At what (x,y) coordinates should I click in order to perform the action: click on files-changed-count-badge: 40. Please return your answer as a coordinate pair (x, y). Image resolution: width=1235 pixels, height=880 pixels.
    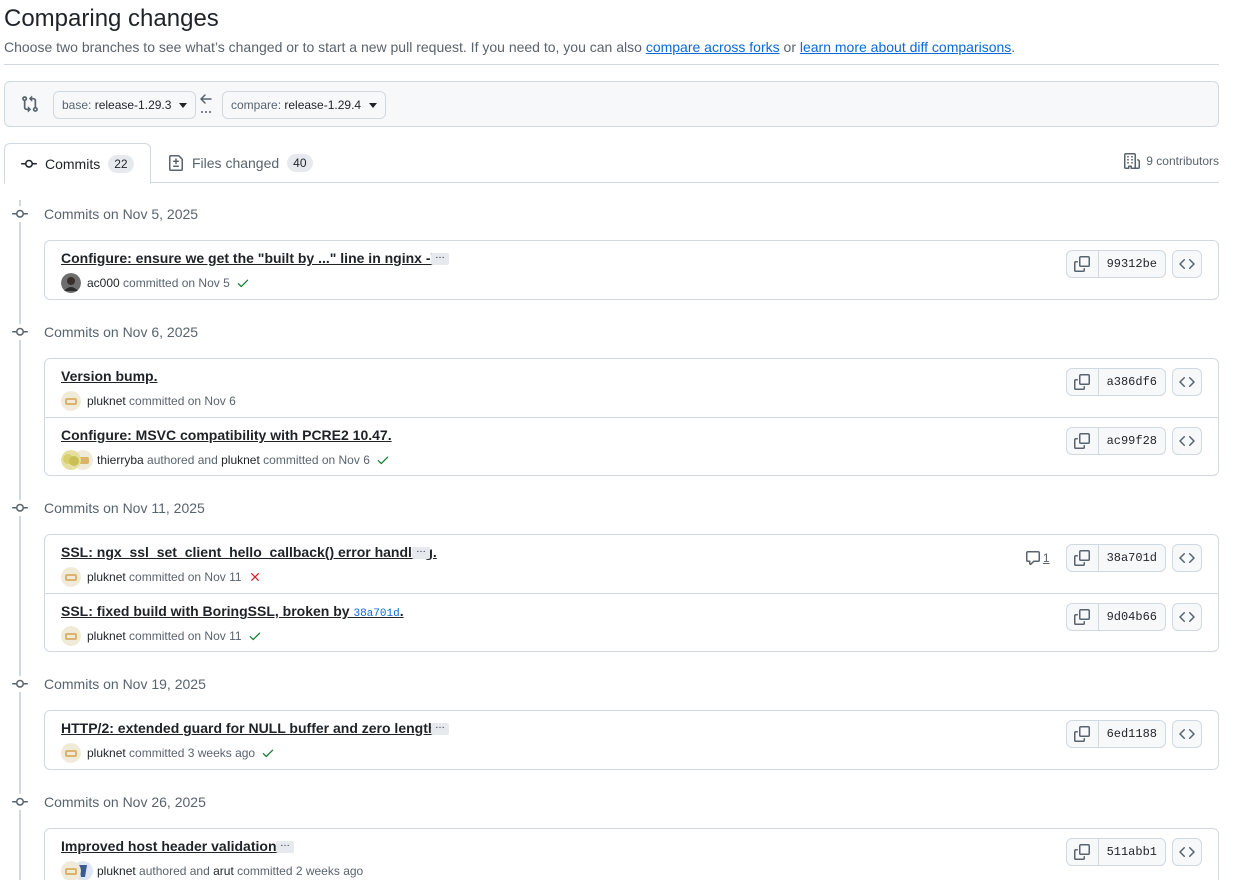
    Looking at the image, I should click on (300, 163).